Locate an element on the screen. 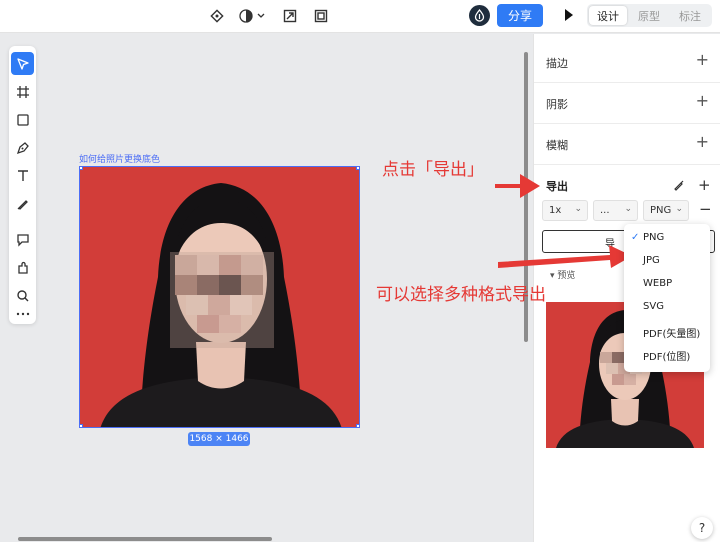 This screenshot has width=720, height=542. check-icon: ✓ is located at coordinates (635, 237).